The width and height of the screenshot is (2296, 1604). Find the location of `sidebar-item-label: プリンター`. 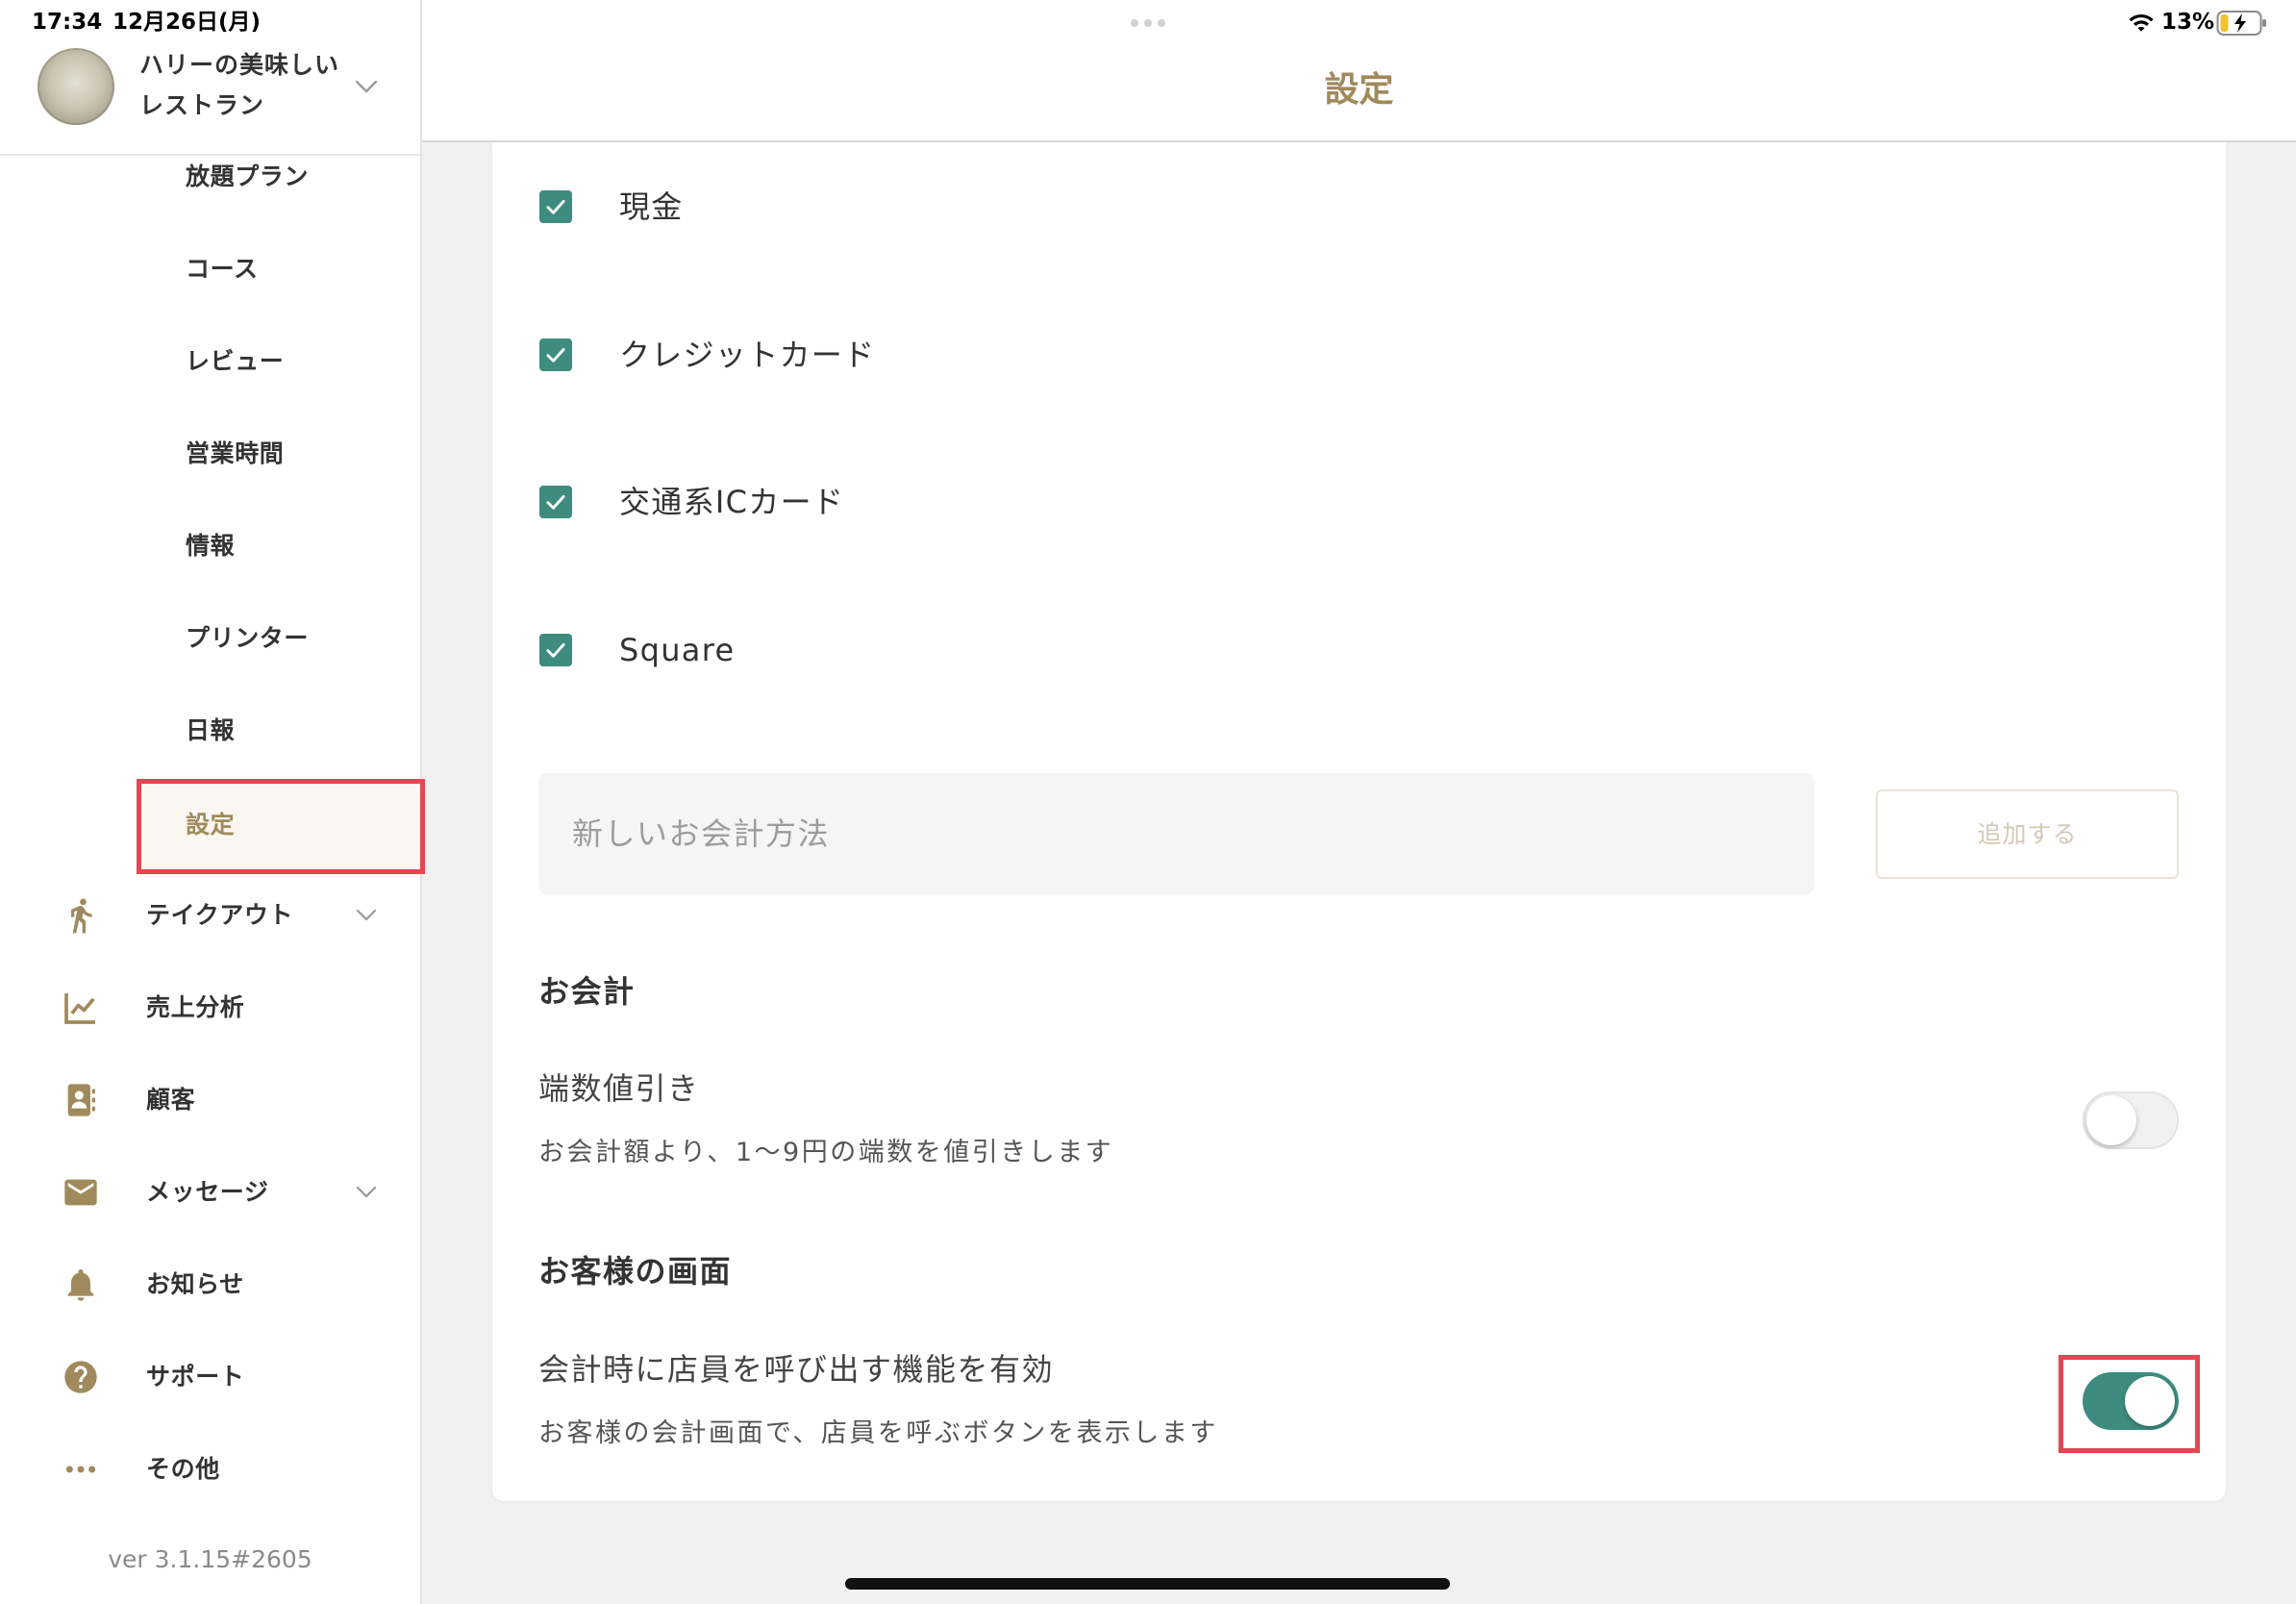

sidebar-item-label: プリンター is located at coordinates (248, 638).